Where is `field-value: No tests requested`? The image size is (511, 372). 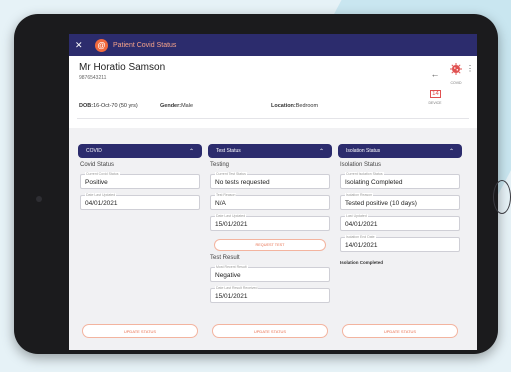 field-value: No tests requested is located at coordinates (242, 182).